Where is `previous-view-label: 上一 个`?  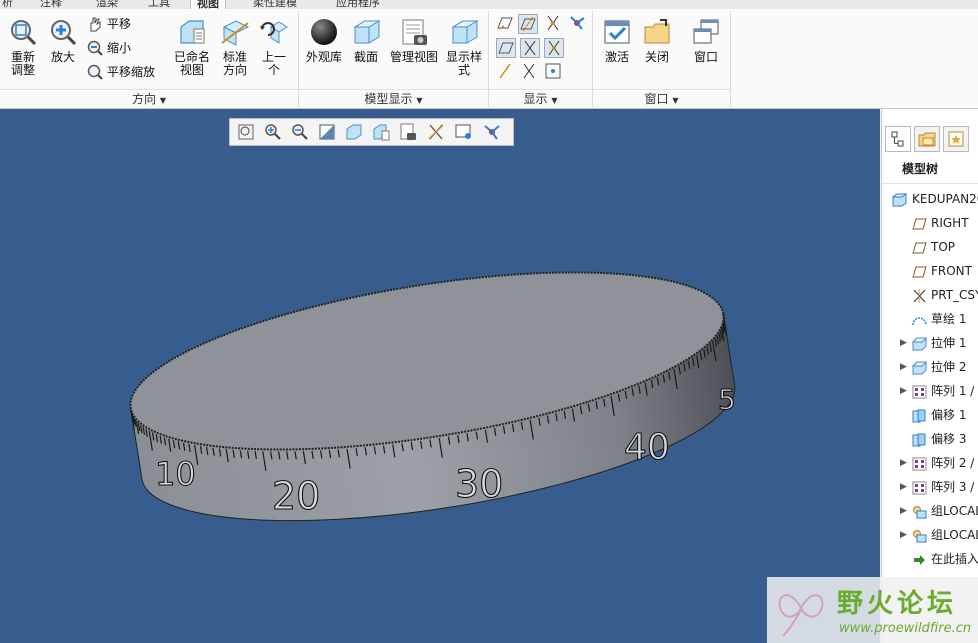
previous-view-label: 上一 个 is located at coordinates (273, 63).